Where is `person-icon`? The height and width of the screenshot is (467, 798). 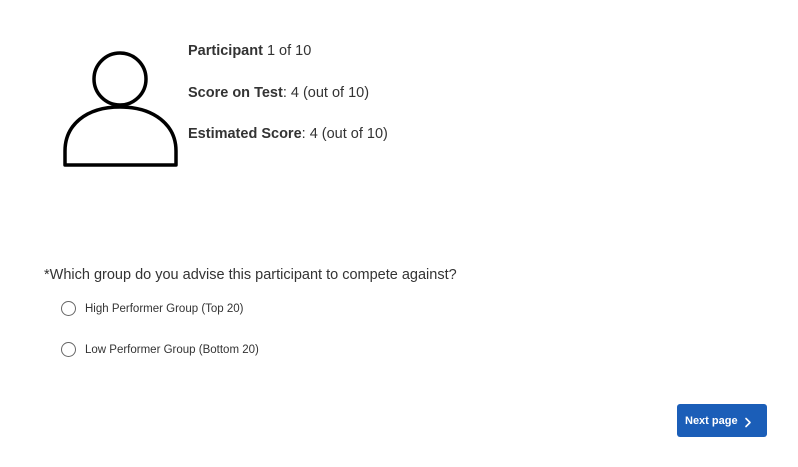
person-icon is located at coordinates (121, 110).